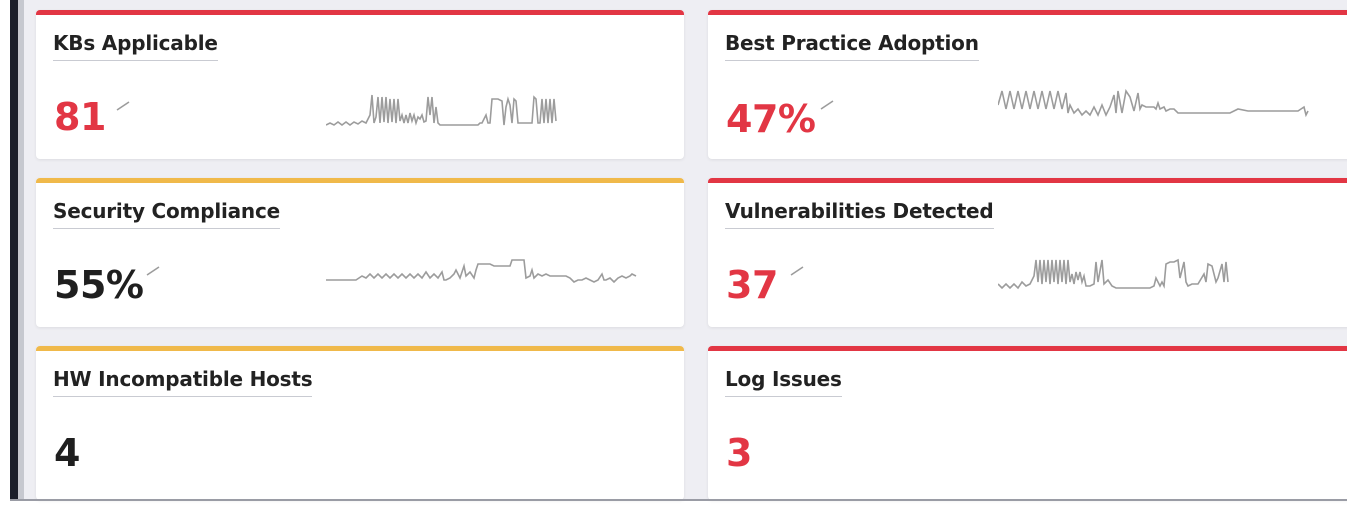  Describe the element at coordinates (1027, 423) in the screenshot. I see `metric-card-log-issues: Log Issues 3` at that location.